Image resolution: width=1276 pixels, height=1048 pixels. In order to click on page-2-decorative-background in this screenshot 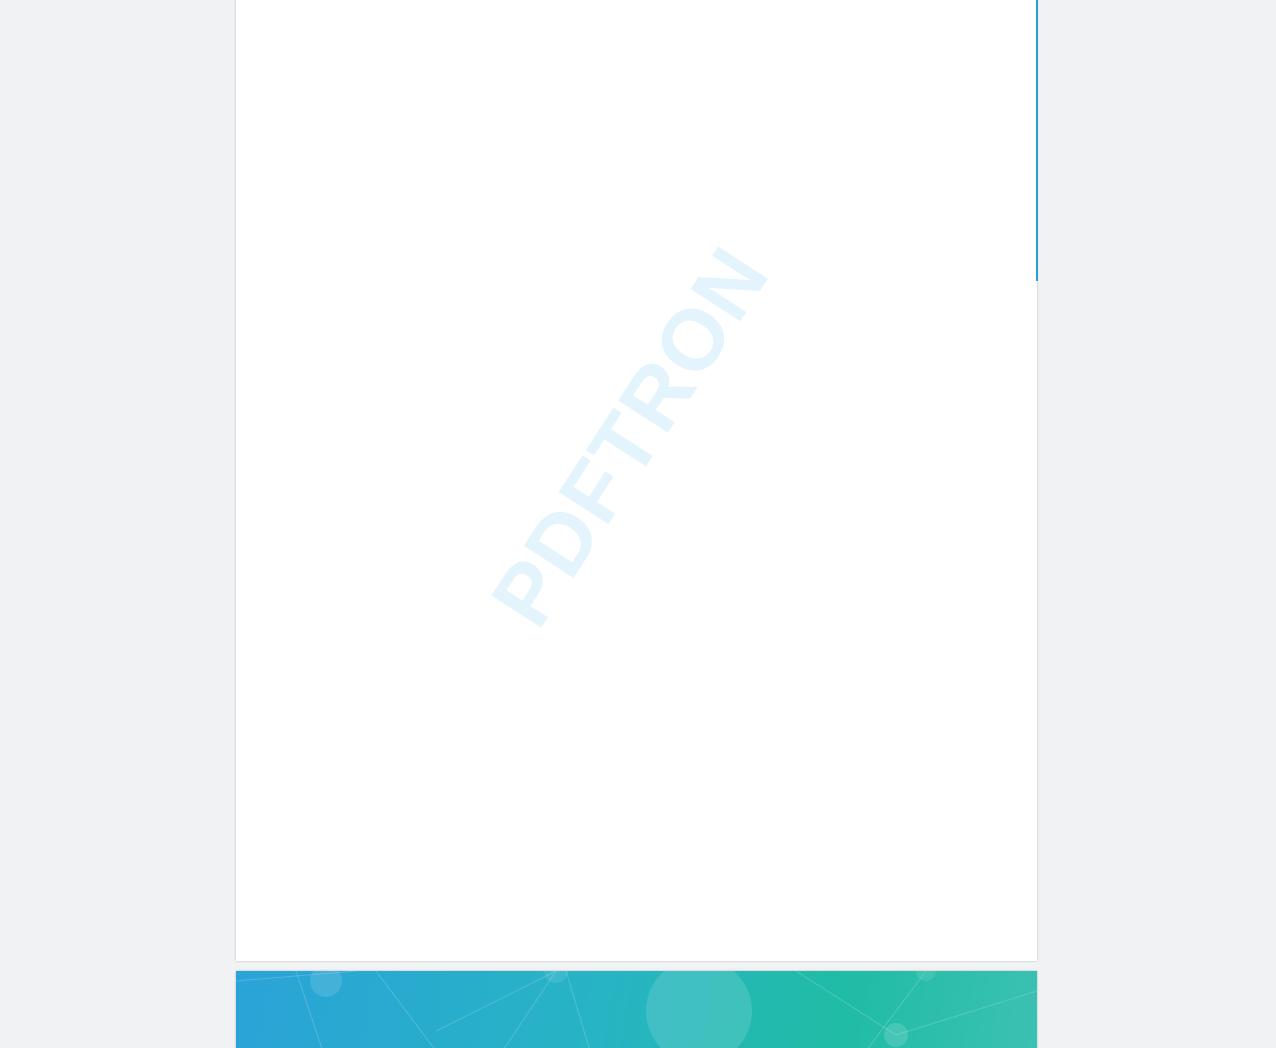, I will do `click(636, 1009)`.